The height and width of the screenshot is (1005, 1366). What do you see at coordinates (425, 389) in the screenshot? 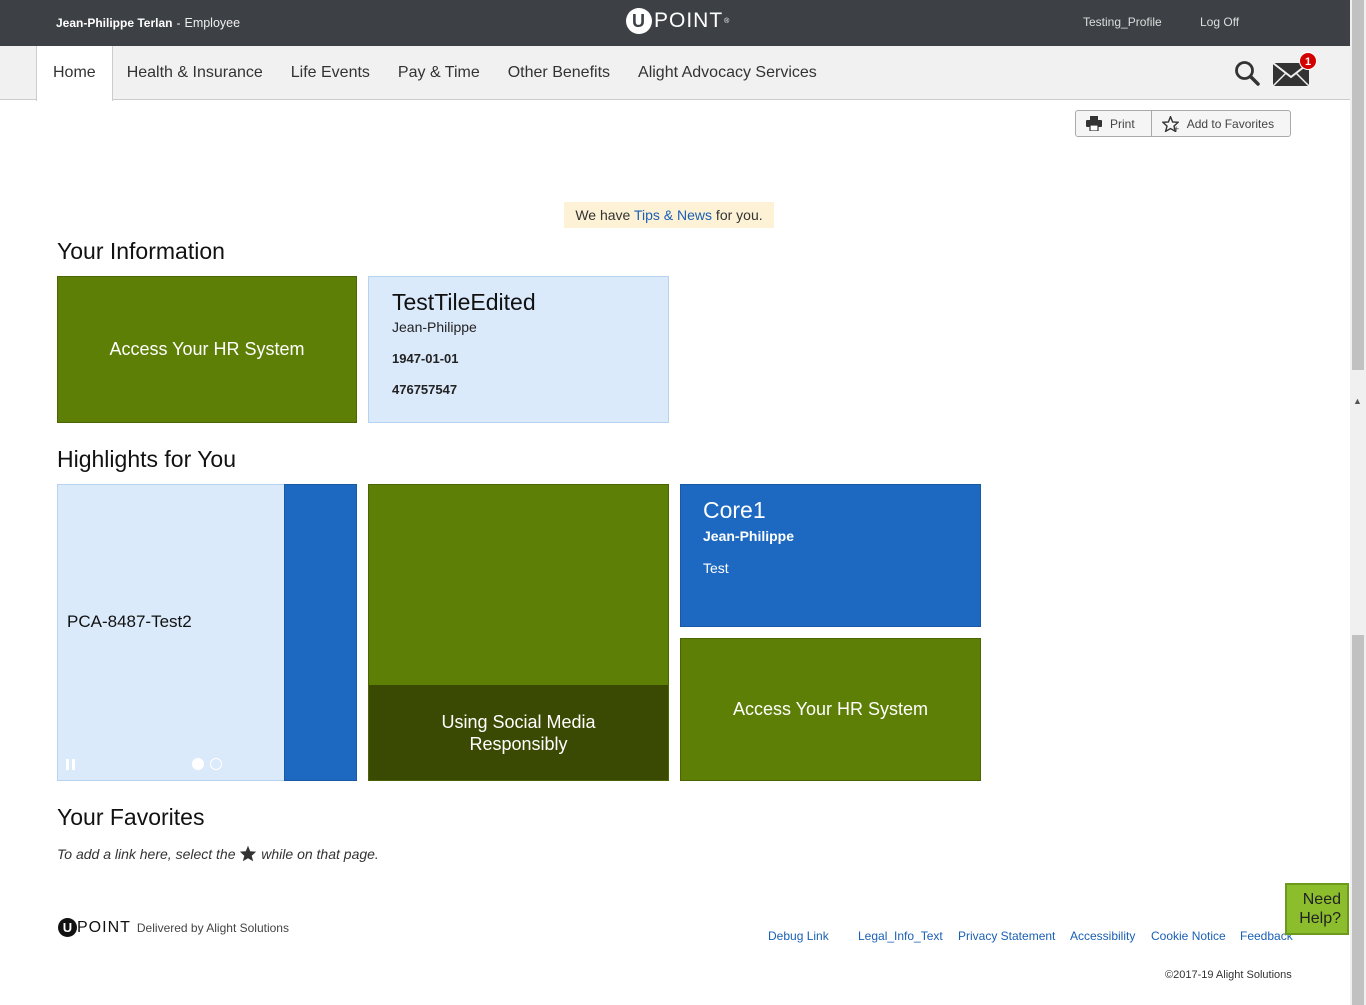
I see `test-tile-number: 476757547` at bounding box center [425, 389].